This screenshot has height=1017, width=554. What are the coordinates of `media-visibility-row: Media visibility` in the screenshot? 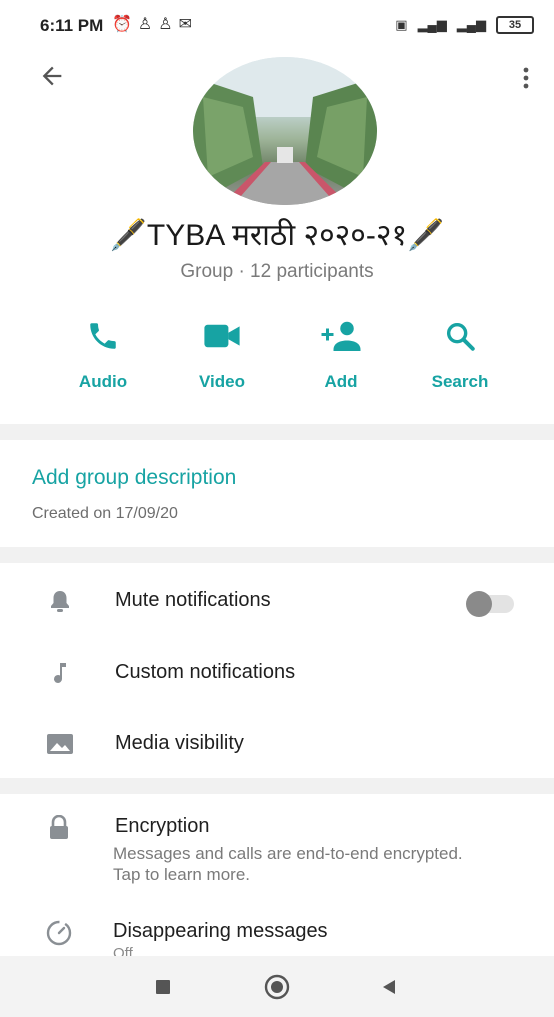 It's located at (277, 744).